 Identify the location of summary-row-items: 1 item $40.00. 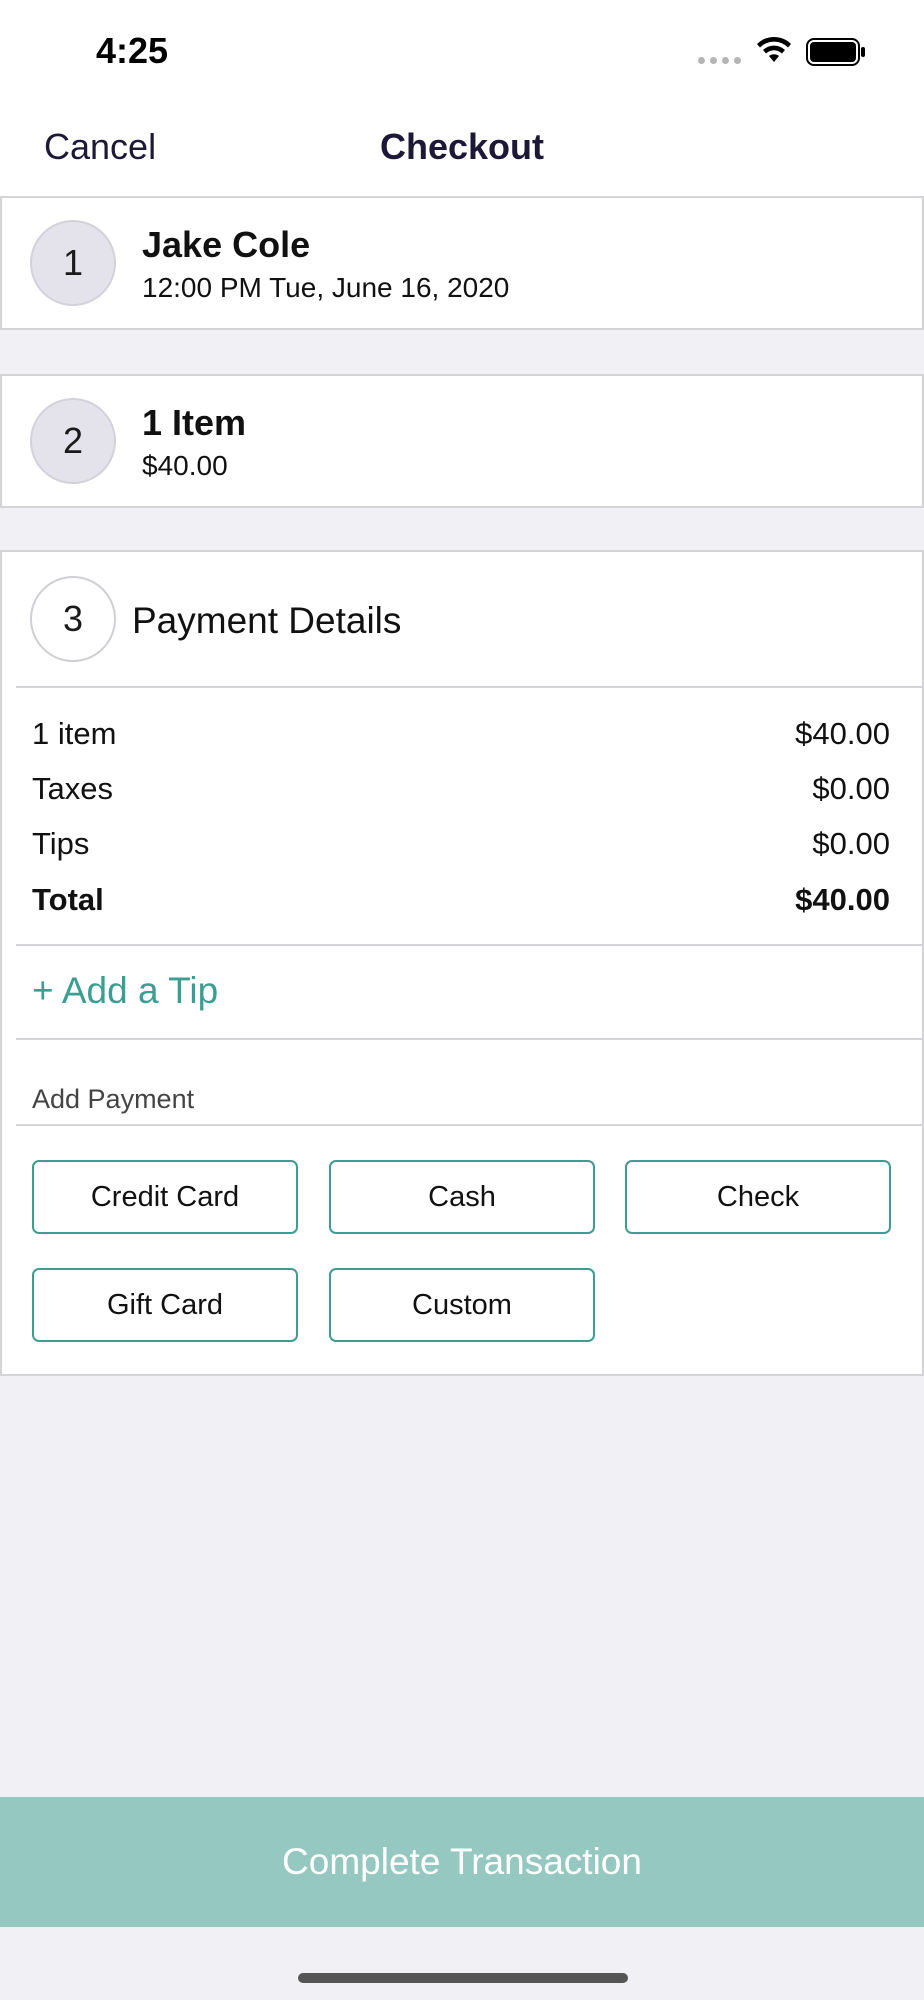
(461, 734).